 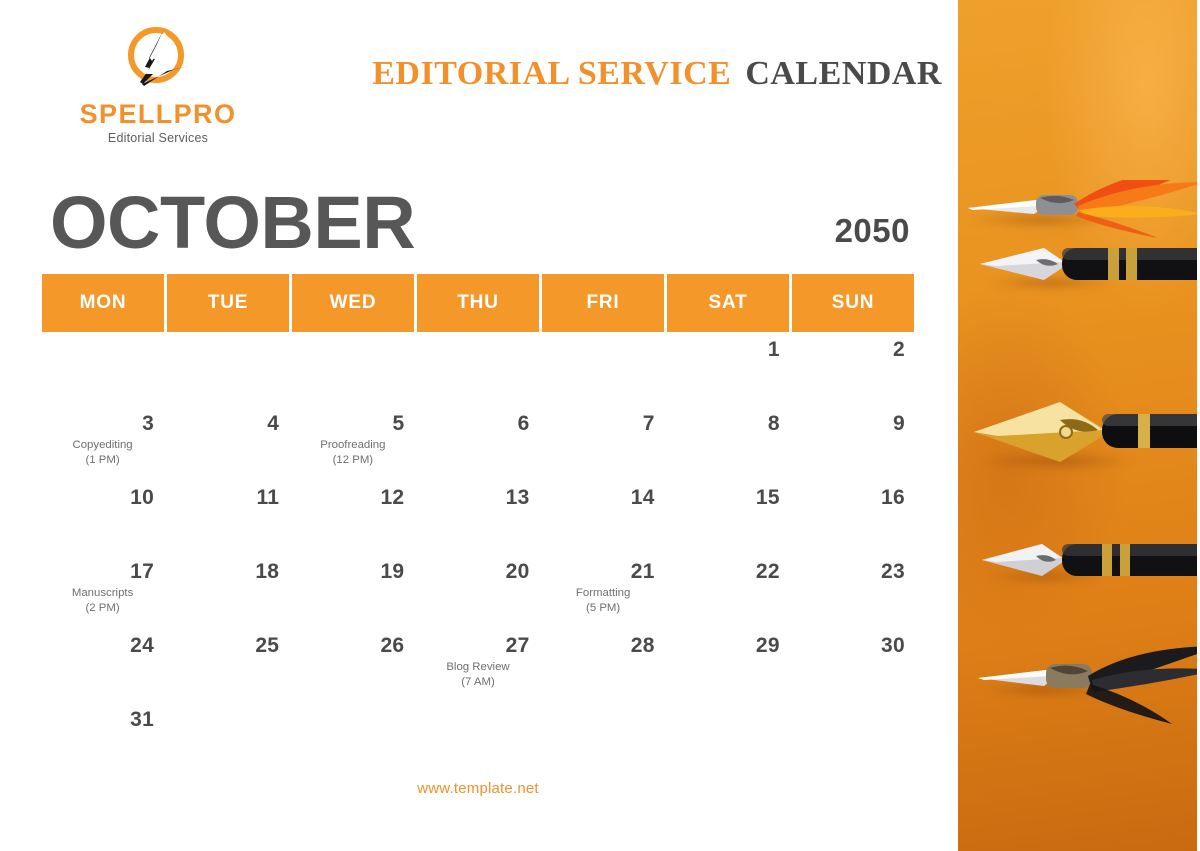 What do you see at coordinates (102, 607) in the screenshot?
I see `event-time: (2 PM)` at bounding box center [102, 607].